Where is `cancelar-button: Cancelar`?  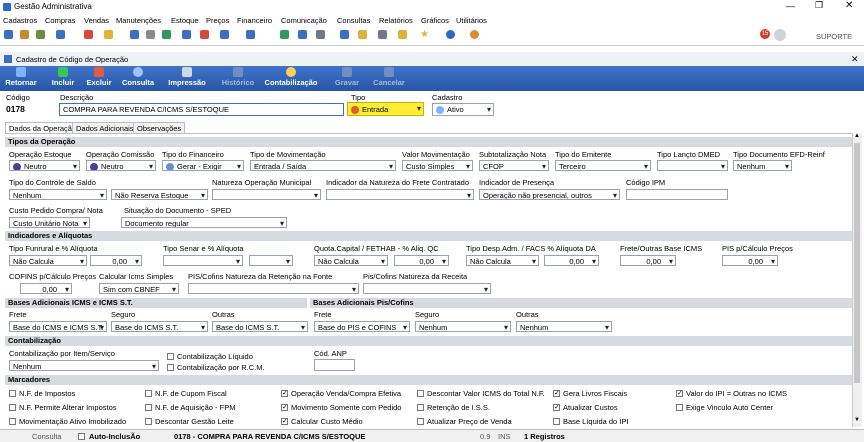
cancelar-button: Cancelar is located at coordinates (389, 78).